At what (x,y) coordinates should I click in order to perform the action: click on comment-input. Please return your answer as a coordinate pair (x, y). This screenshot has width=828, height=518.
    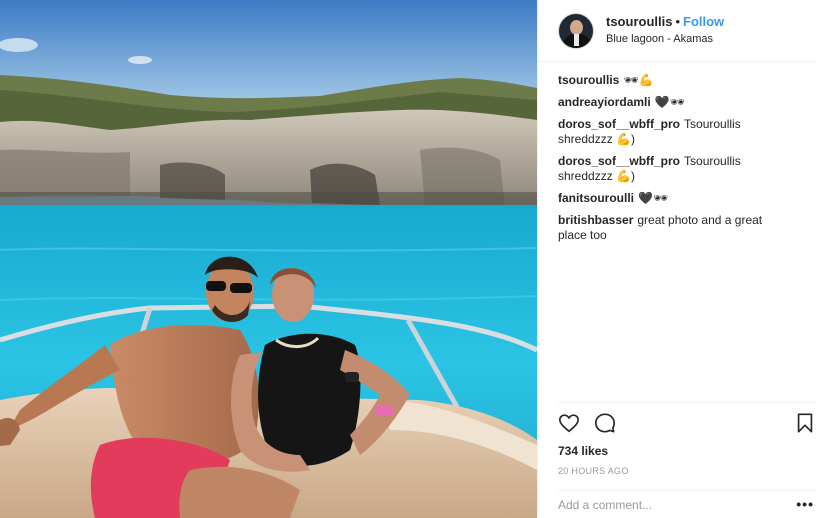
    Looking at the image, I should click on (668, 504).